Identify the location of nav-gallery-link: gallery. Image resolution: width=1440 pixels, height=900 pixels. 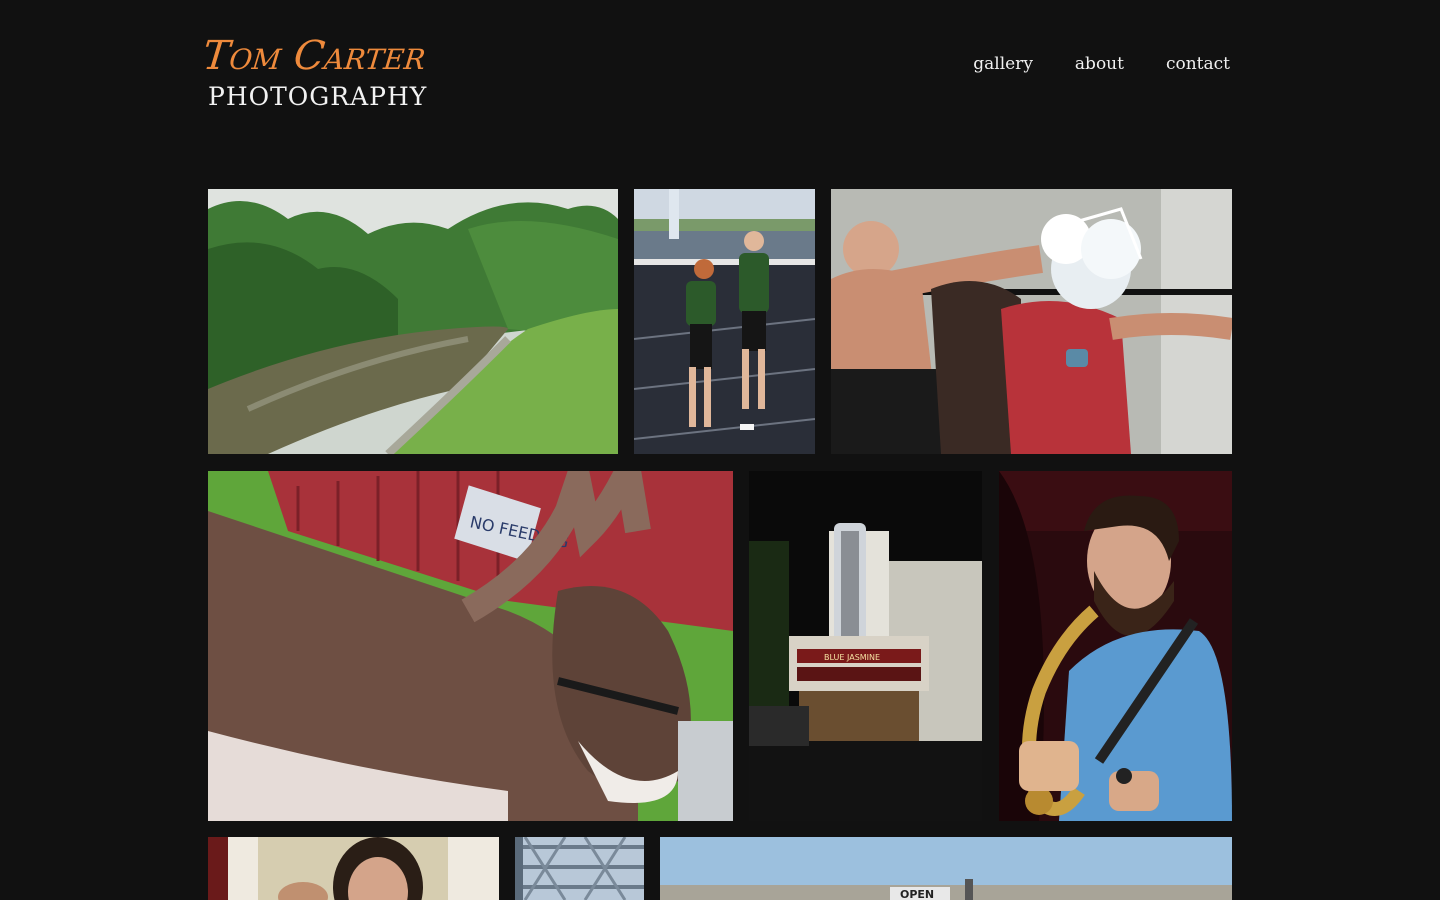
(1003, 64).